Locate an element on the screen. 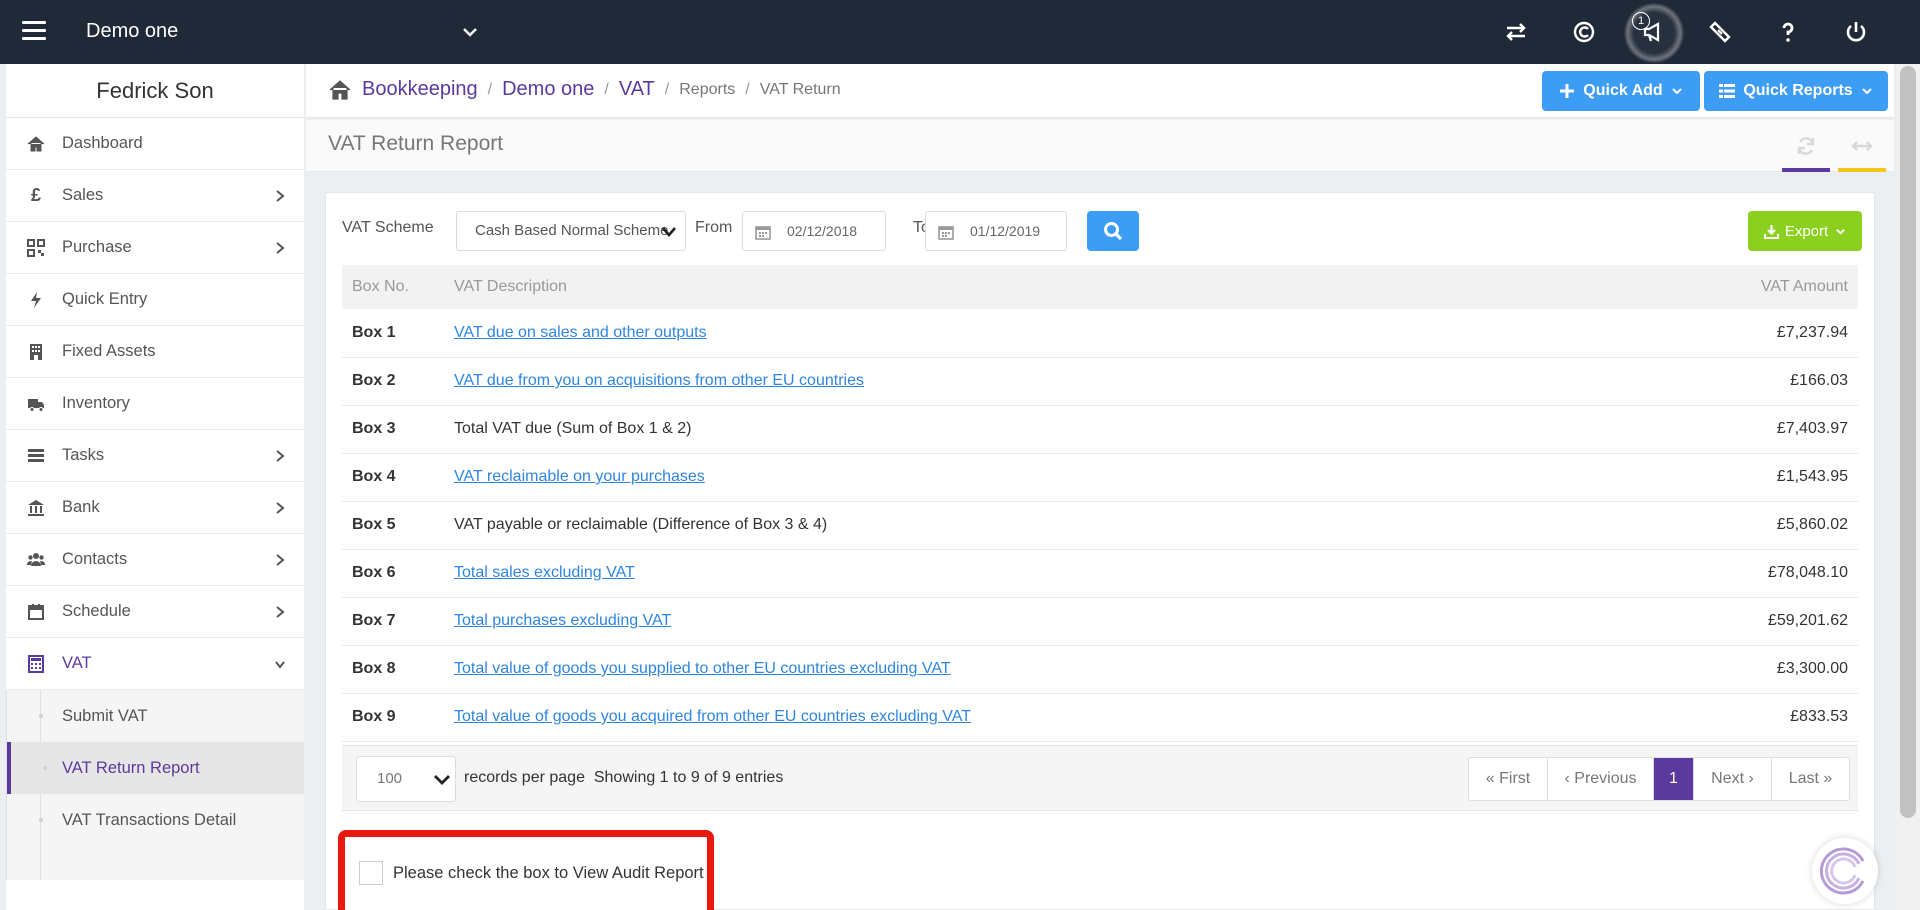  vat-scheme-label: VAT Scheme is located at coordinates (388, 227).